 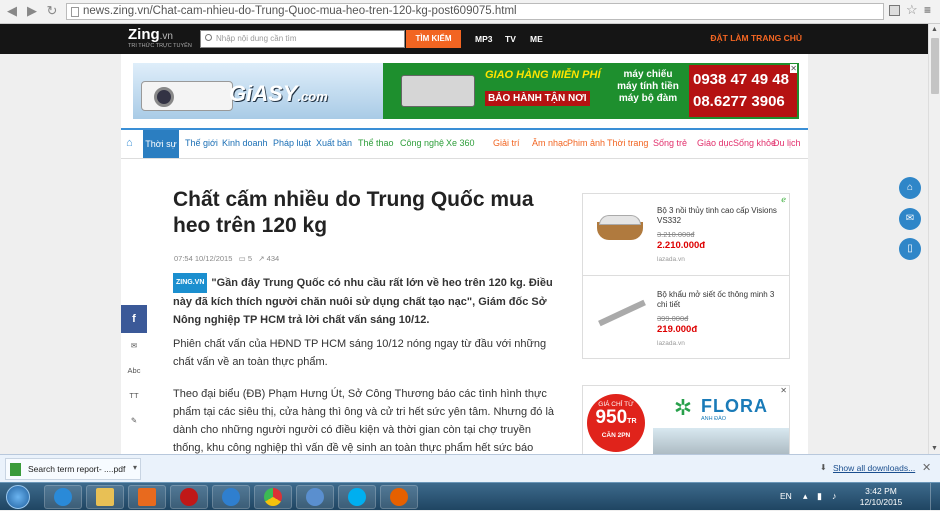 What do you see at coordinates (543, 75) in the screenshot?
I see `banner-promo-free-delivery: GIAO HÀNG MIỄN PHÍ` at bounding box center [543, 75].